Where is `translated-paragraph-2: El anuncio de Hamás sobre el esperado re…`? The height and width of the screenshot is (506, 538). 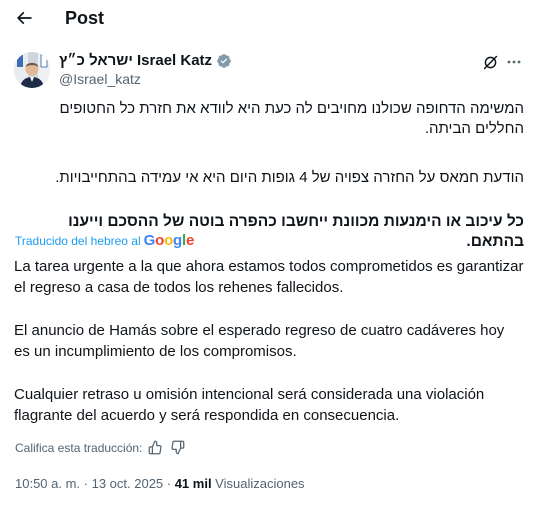
translated-paragraph-2: El anuncio de Hamás sobre el esperado re… is located at coordinates (259, 341).